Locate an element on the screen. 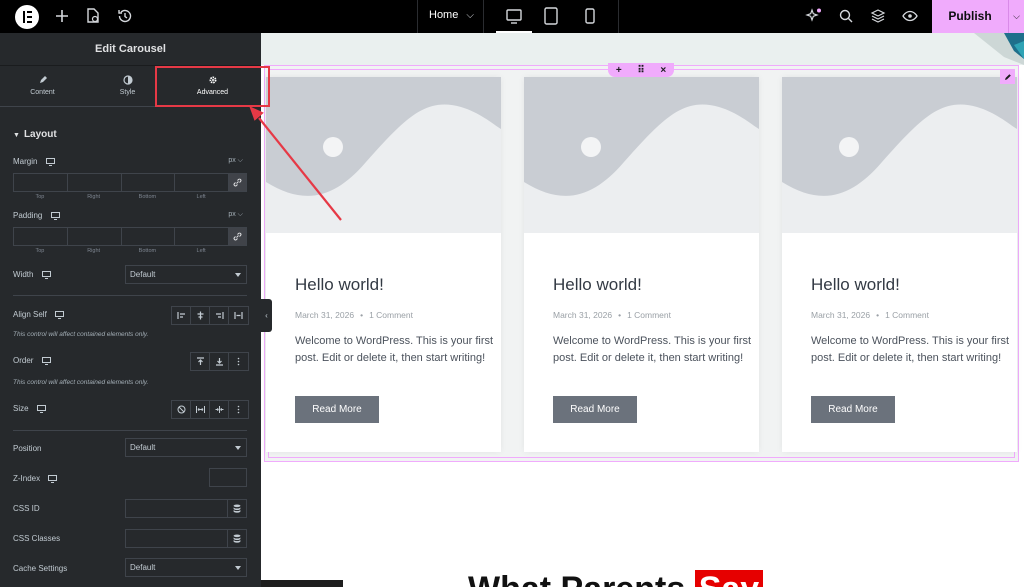 The width and height of the screenshot is (1024, 587). margin-right-input is located at coordinates (93, 182).